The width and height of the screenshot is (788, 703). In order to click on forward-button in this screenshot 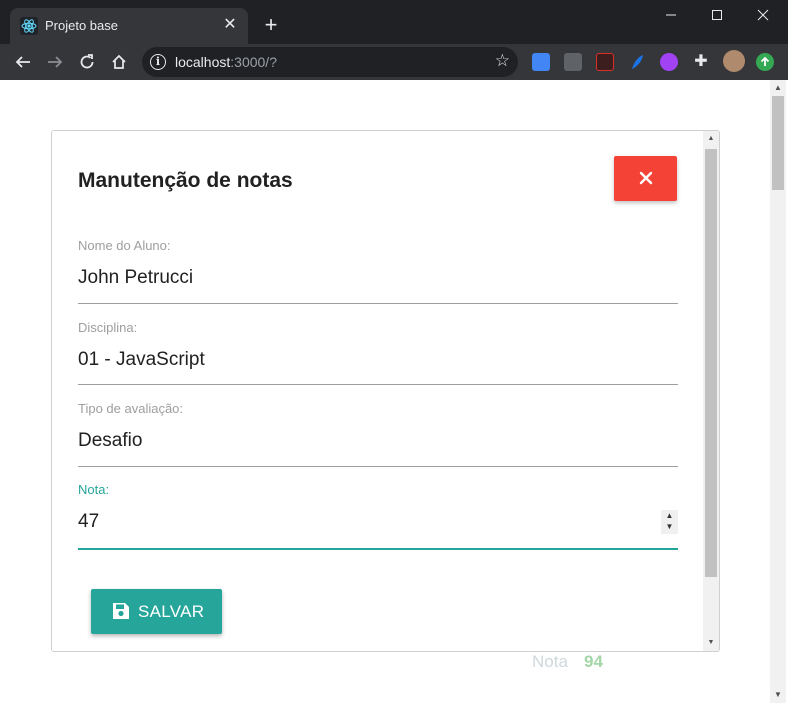, I will do `click(55, 62)`.